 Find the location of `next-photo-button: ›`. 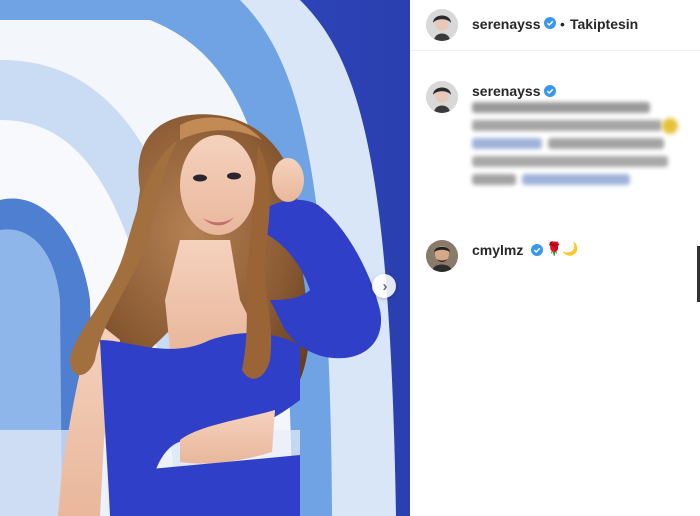

next-photo-button: › is located at coordinates (384, 286).